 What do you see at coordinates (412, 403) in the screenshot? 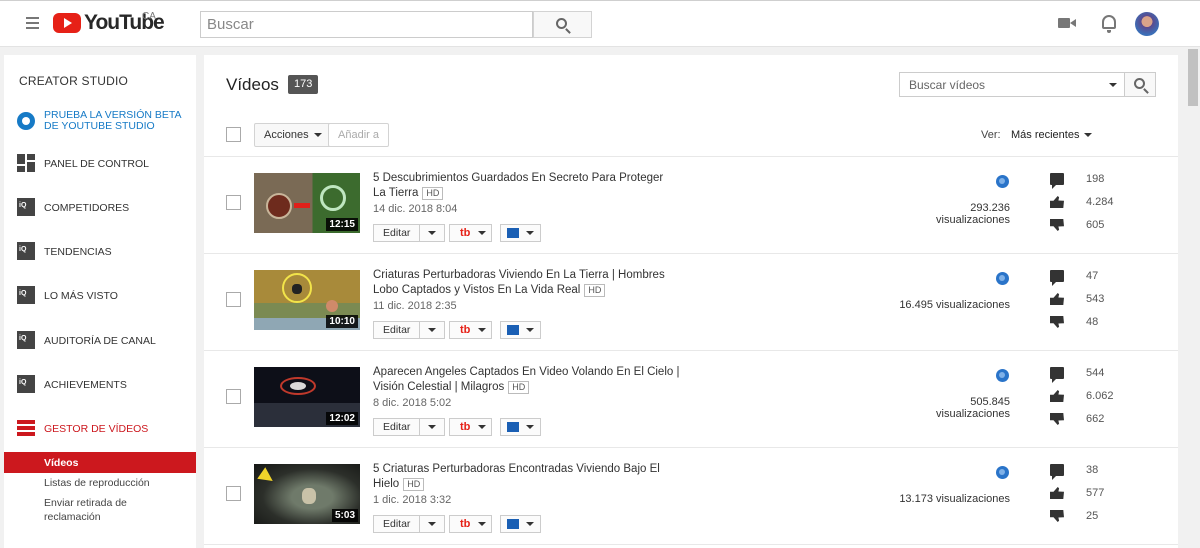
I see `video-date: 8 dic. 2018 5:02` at bounding box center [412, 403].